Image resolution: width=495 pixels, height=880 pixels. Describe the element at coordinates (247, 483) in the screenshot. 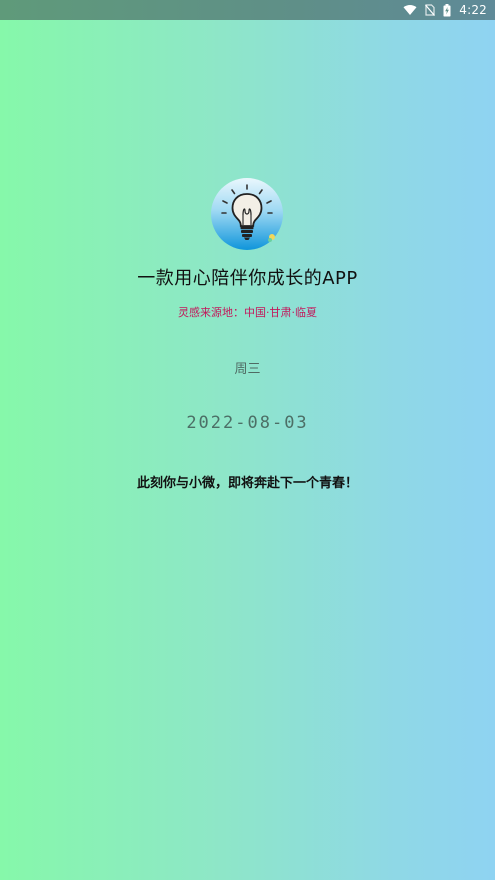

I see `motto-text: 此刻你与小微，即将奔赴下一个青春！` at that location.